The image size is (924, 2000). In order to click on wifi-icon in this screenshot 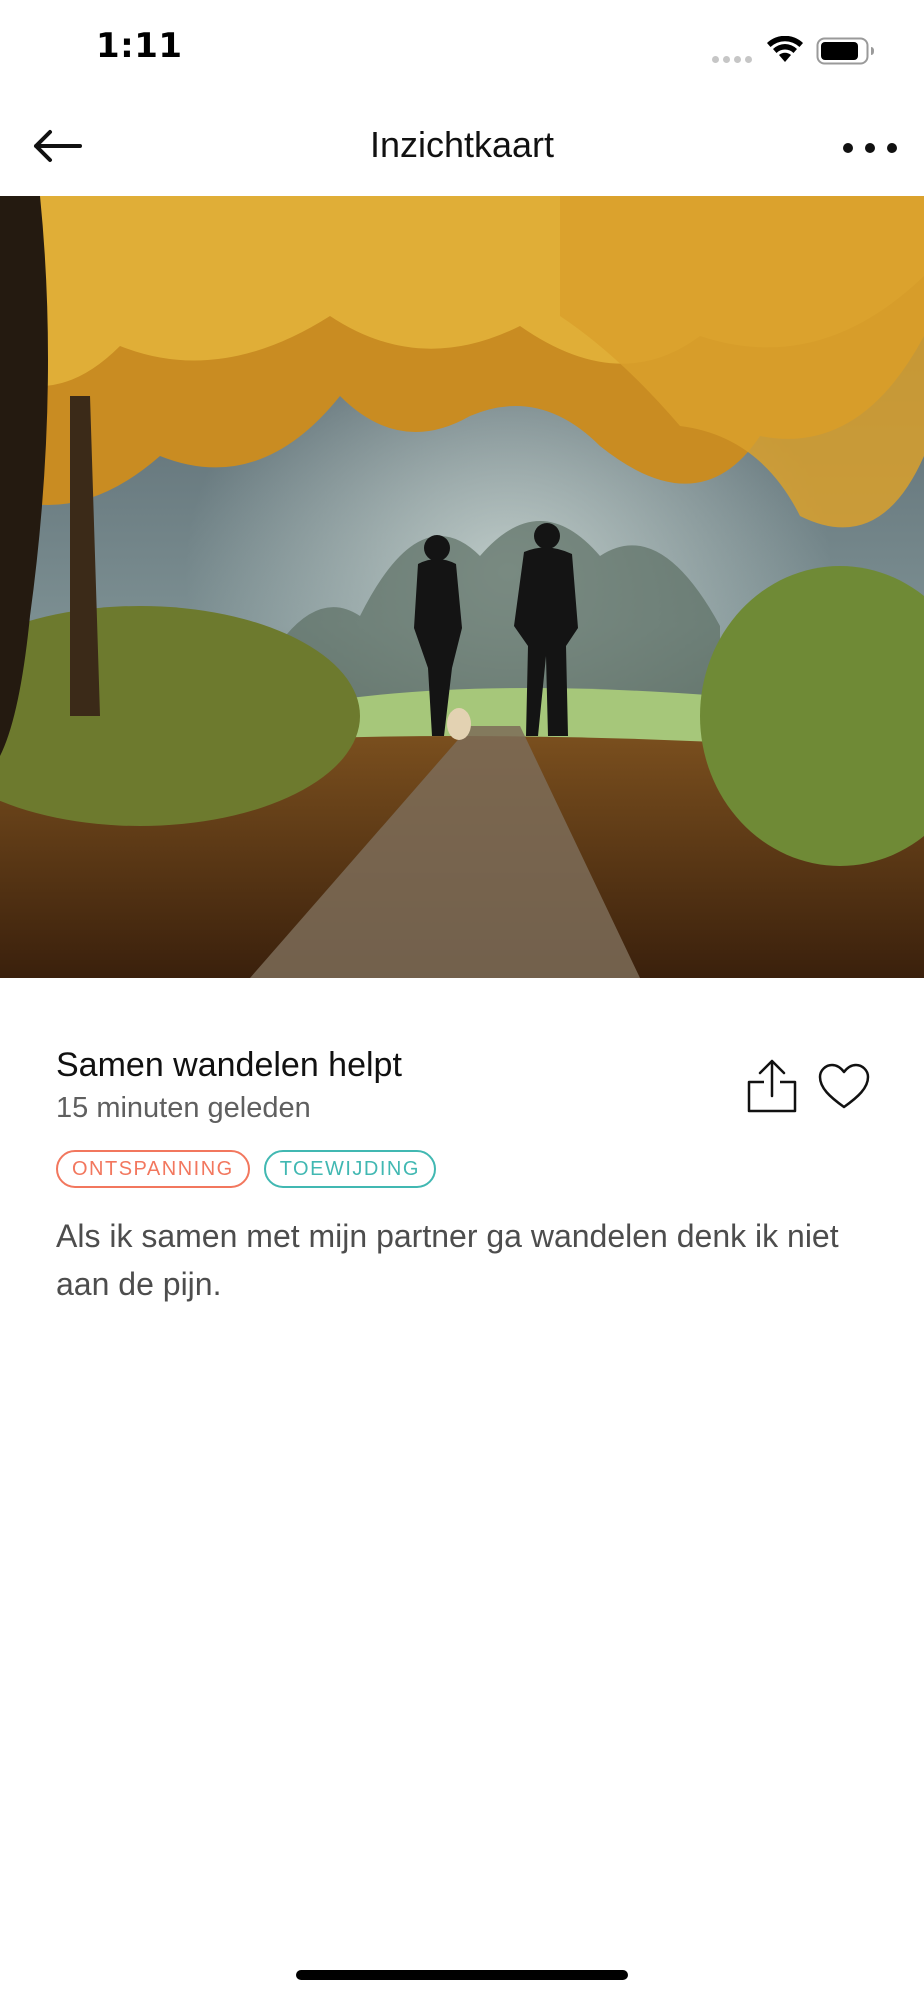, I will do `click(785, 49)`.